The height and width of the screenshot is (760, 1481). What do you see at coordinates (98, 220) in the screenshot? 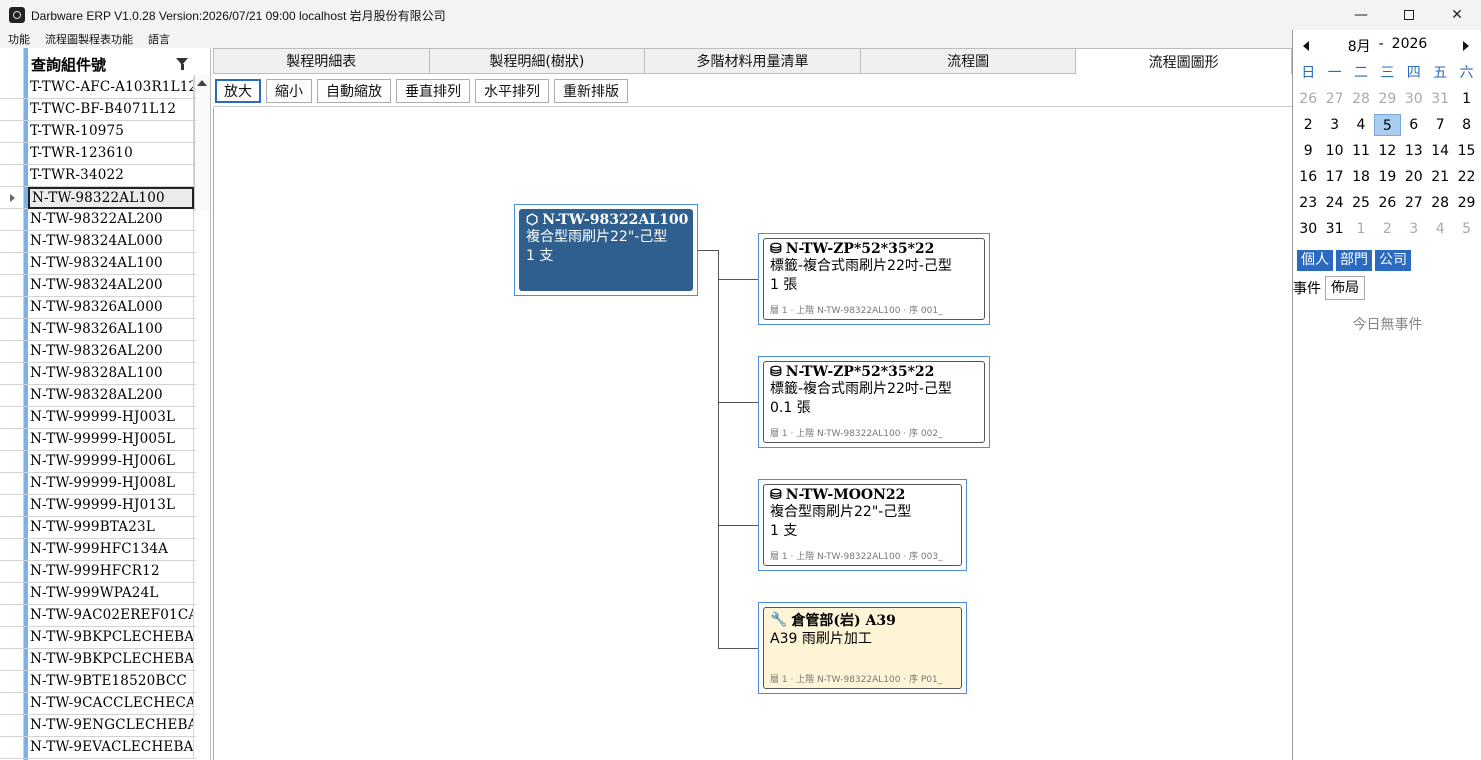
I see `list-item: N-TW-98322AL200` at bounding box center [98, 220].